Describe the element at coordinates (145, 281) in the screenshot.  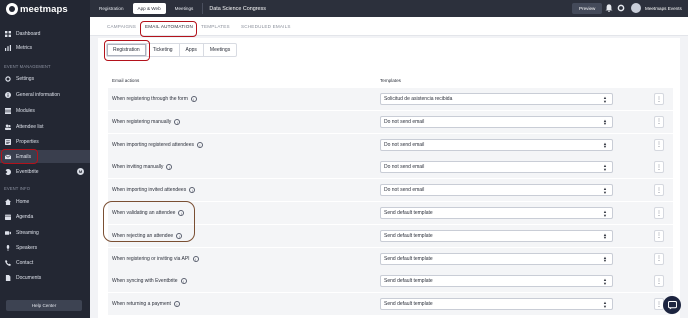
I see `email-action-text: When syncing with Eventbrite` at that location.